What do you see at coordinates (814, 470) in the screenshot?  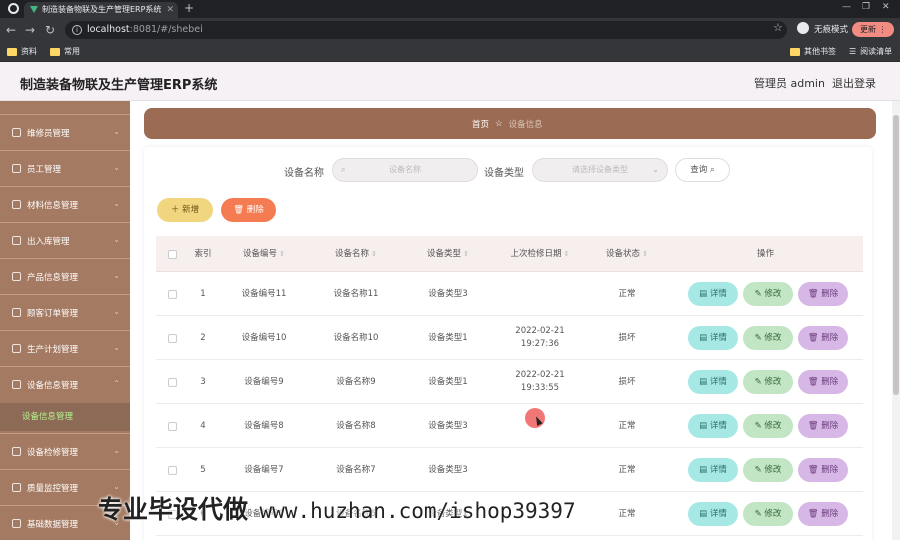 I see `trash-icon: 🗑` at bounding box center [814, 470].